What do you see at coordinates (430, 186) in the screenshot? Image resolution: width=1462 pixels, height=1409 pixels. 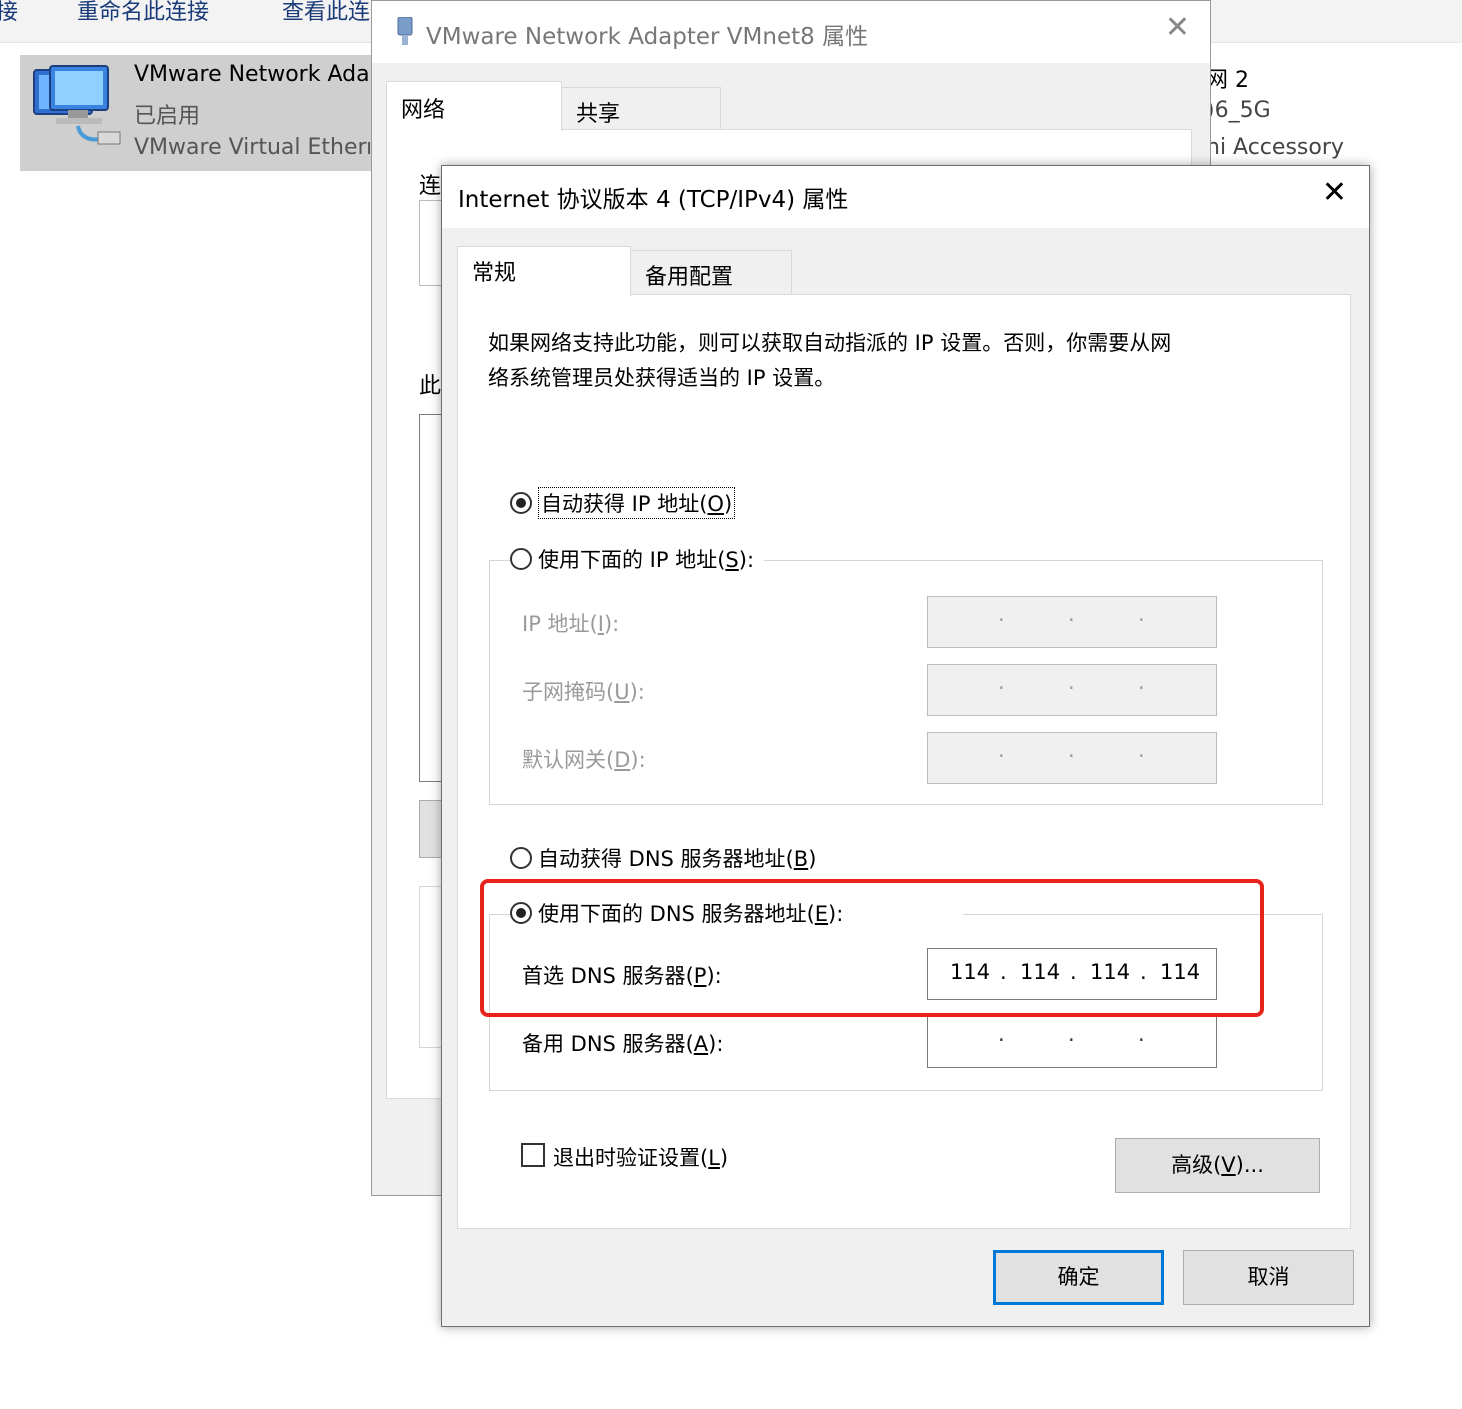 I see `connect-using-label: 连` at bounding box center [430, 186].